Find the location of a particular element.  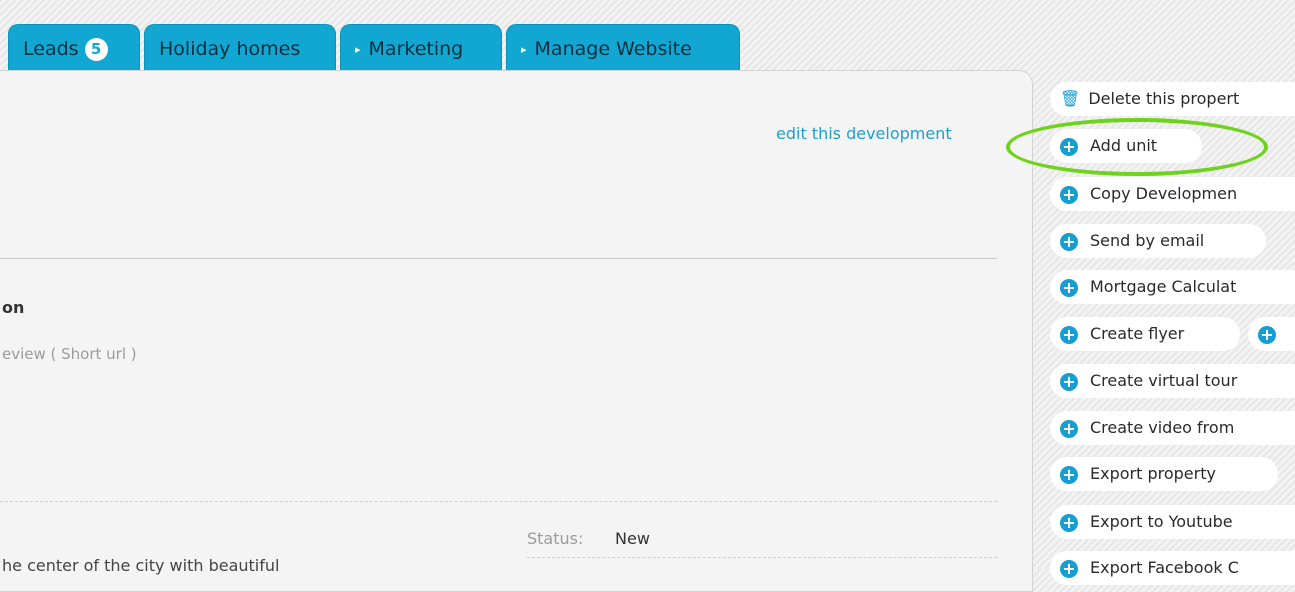

tab-marketing: ▸ Marketing is located at coordinates (421, 48).